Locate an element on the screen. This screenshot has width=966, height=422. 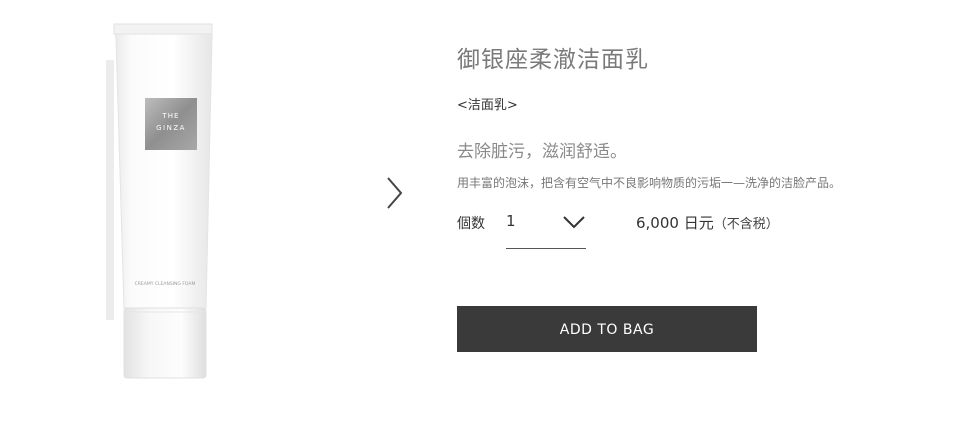
logo-line-2: GINZA is located at coordinates (171, 128).